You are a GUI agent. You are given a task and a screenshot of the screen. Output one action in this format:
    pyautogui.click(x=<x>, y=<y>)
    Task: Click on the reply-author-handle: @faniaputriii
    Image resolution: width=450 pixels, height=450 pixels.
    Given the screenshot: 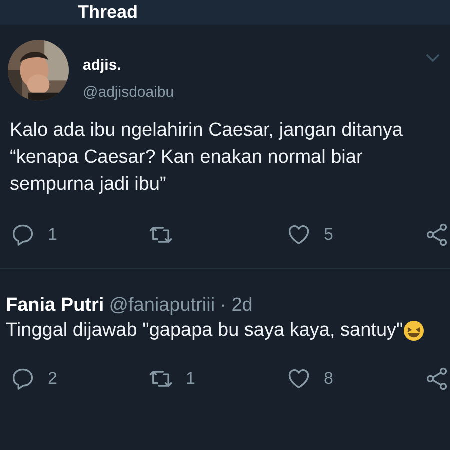 What is the action you would take?
    pyautogui.click(x=162, y=306)
    